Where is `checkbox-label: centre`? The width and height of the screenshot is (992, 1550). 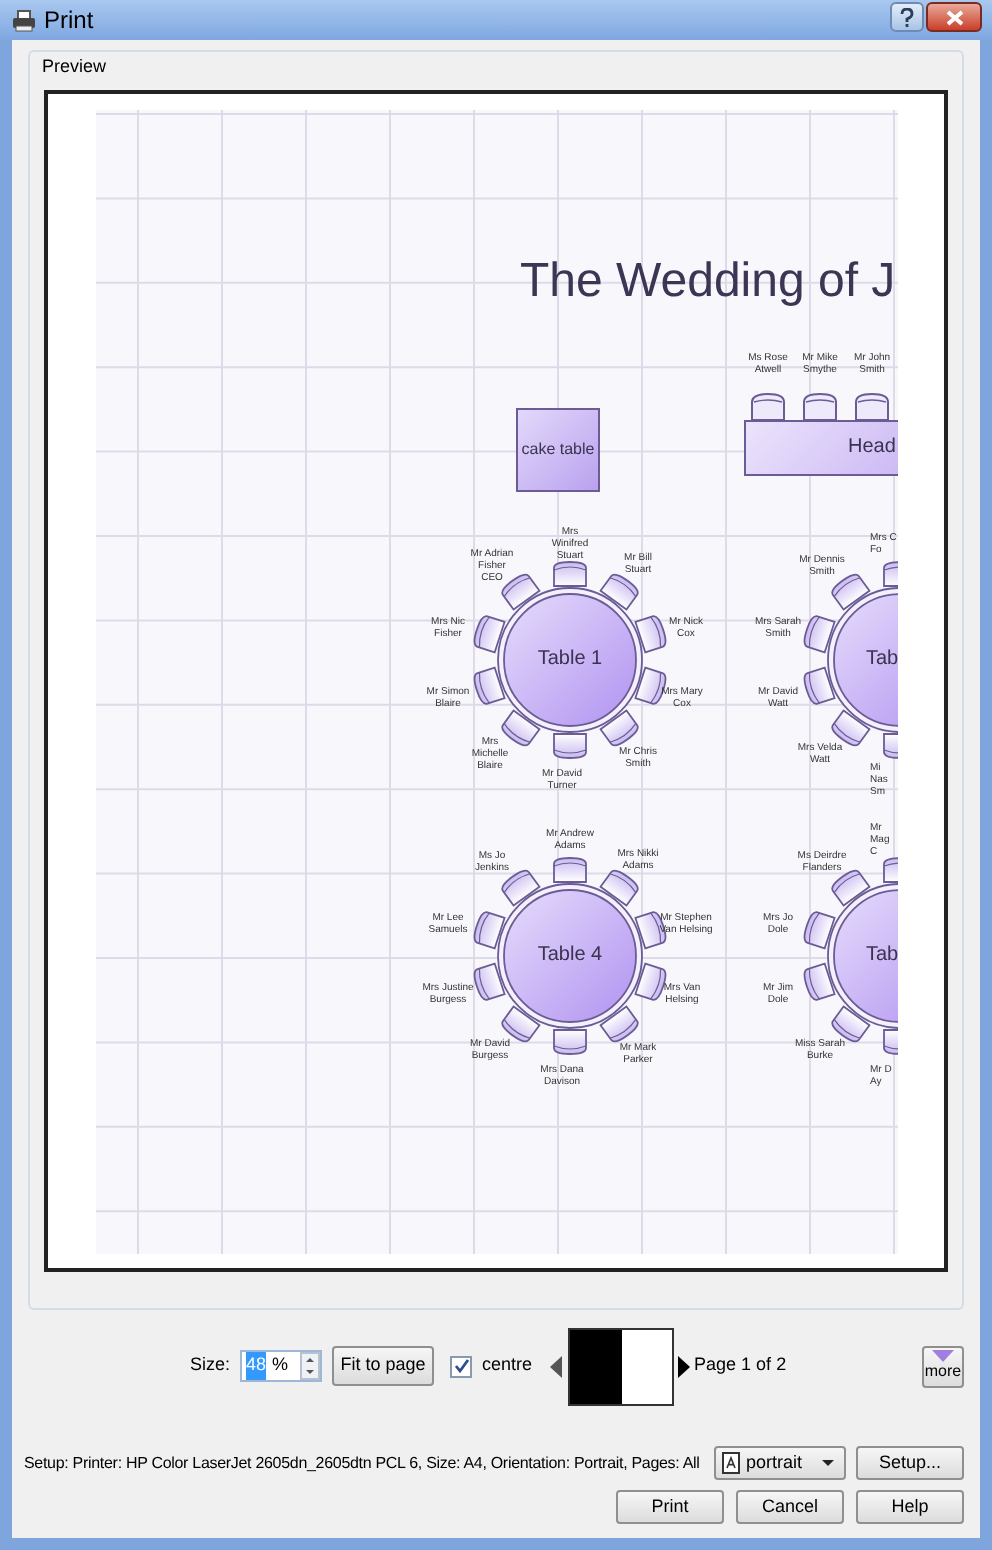
checkbox-label: centre is located at coordinates (507, 1365).